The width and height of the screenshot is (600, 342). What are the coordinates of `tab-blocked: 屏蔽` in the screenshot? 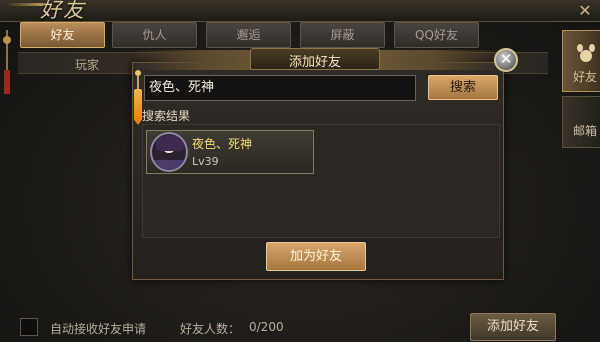 It's located at (342, 35).